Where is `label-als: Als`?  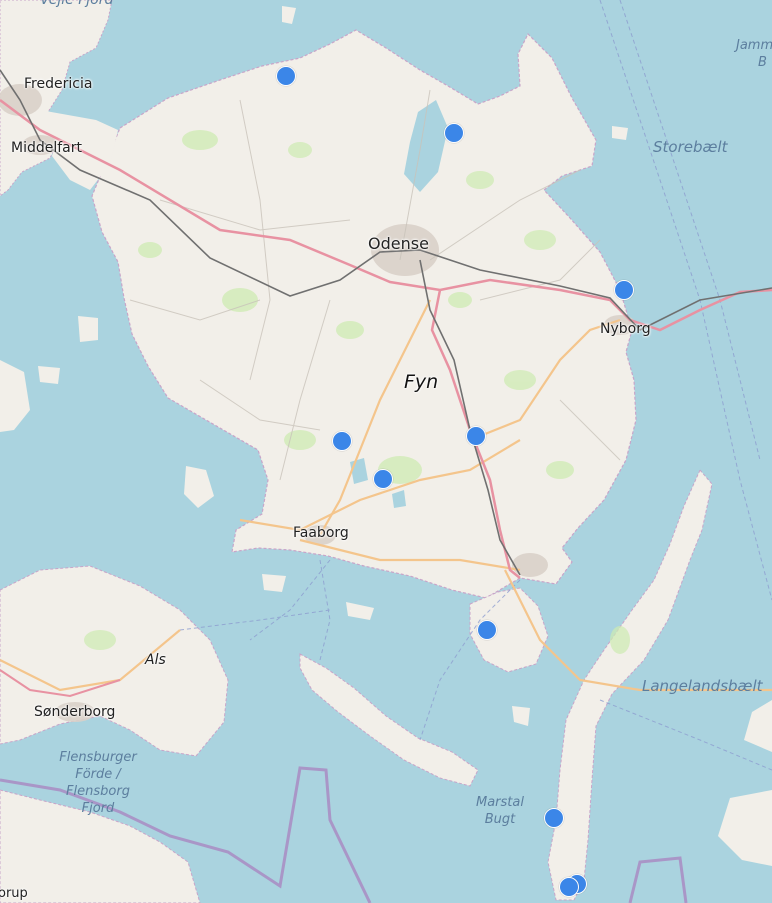 label-als: Als is located at coordinates (155, 660).